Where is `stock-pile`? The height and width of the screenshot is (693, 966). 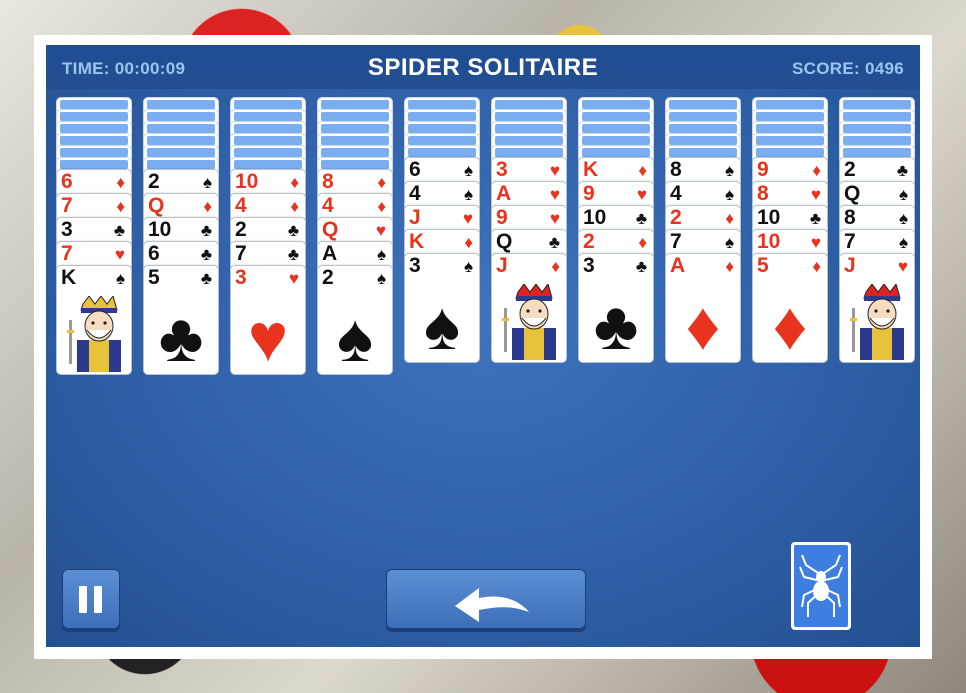
stock-pile is located at coordinates (821, 586).